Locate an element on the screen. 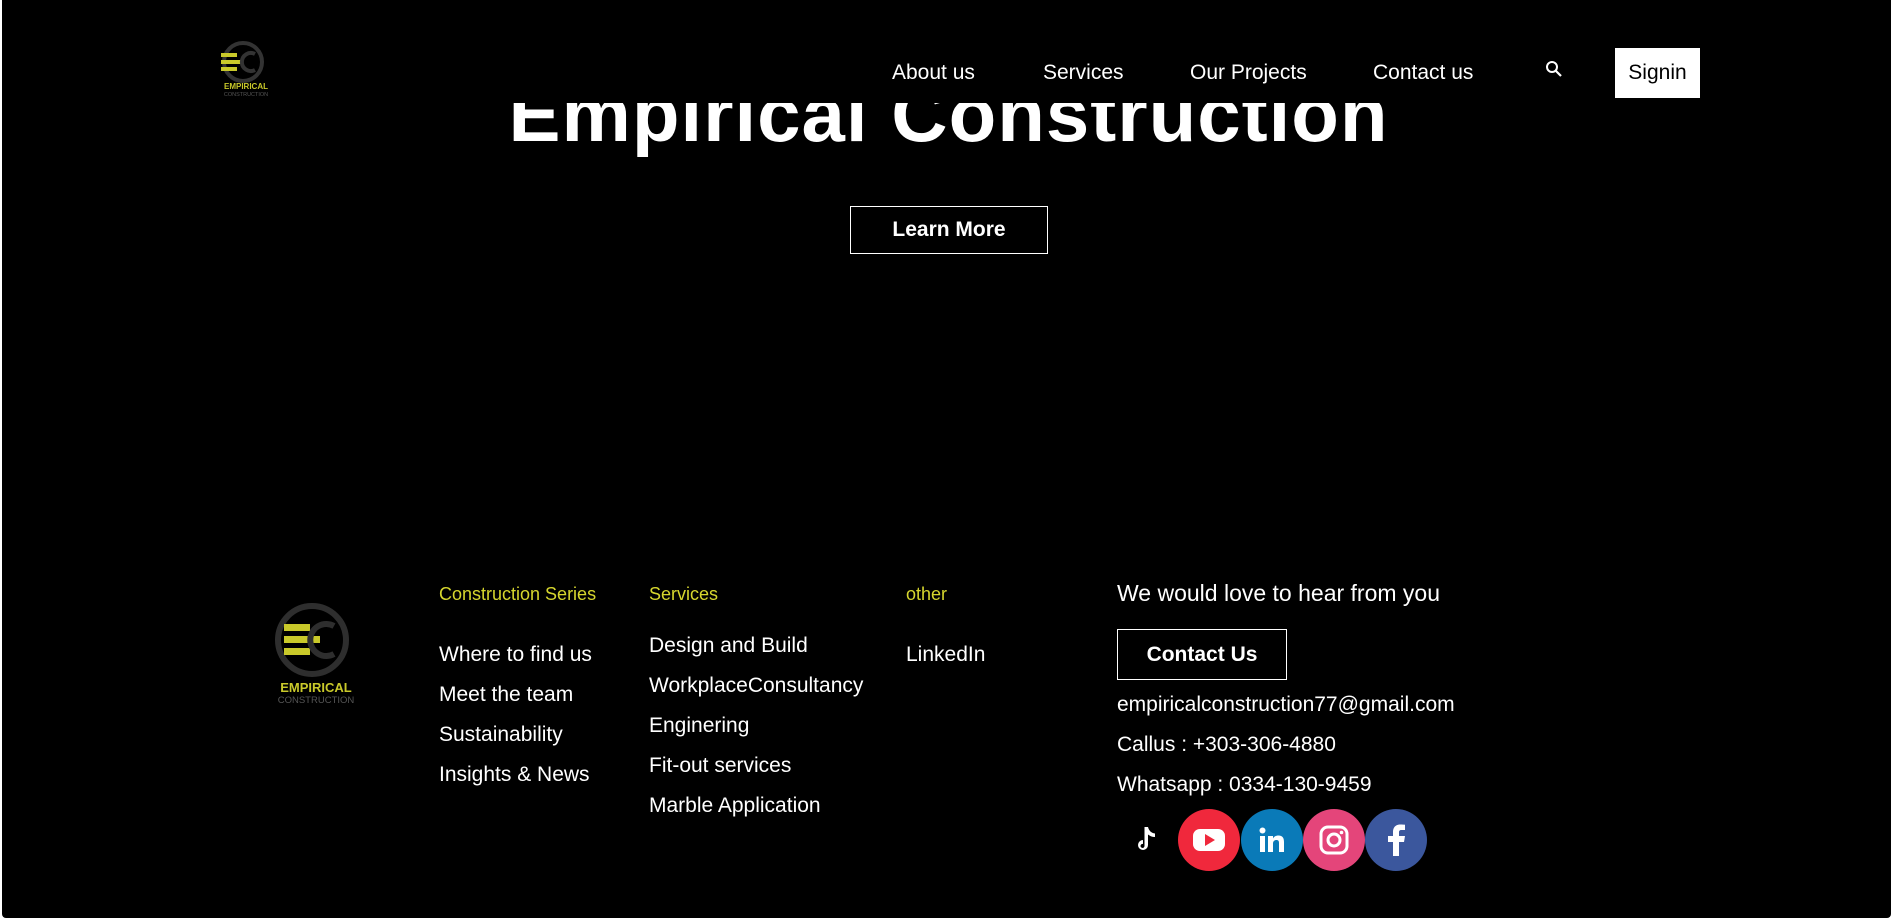 The height and width of the screenshot is (918, 1893). footer-link-fit-out-services: Fit-out services is located at coordinates (720, 766).